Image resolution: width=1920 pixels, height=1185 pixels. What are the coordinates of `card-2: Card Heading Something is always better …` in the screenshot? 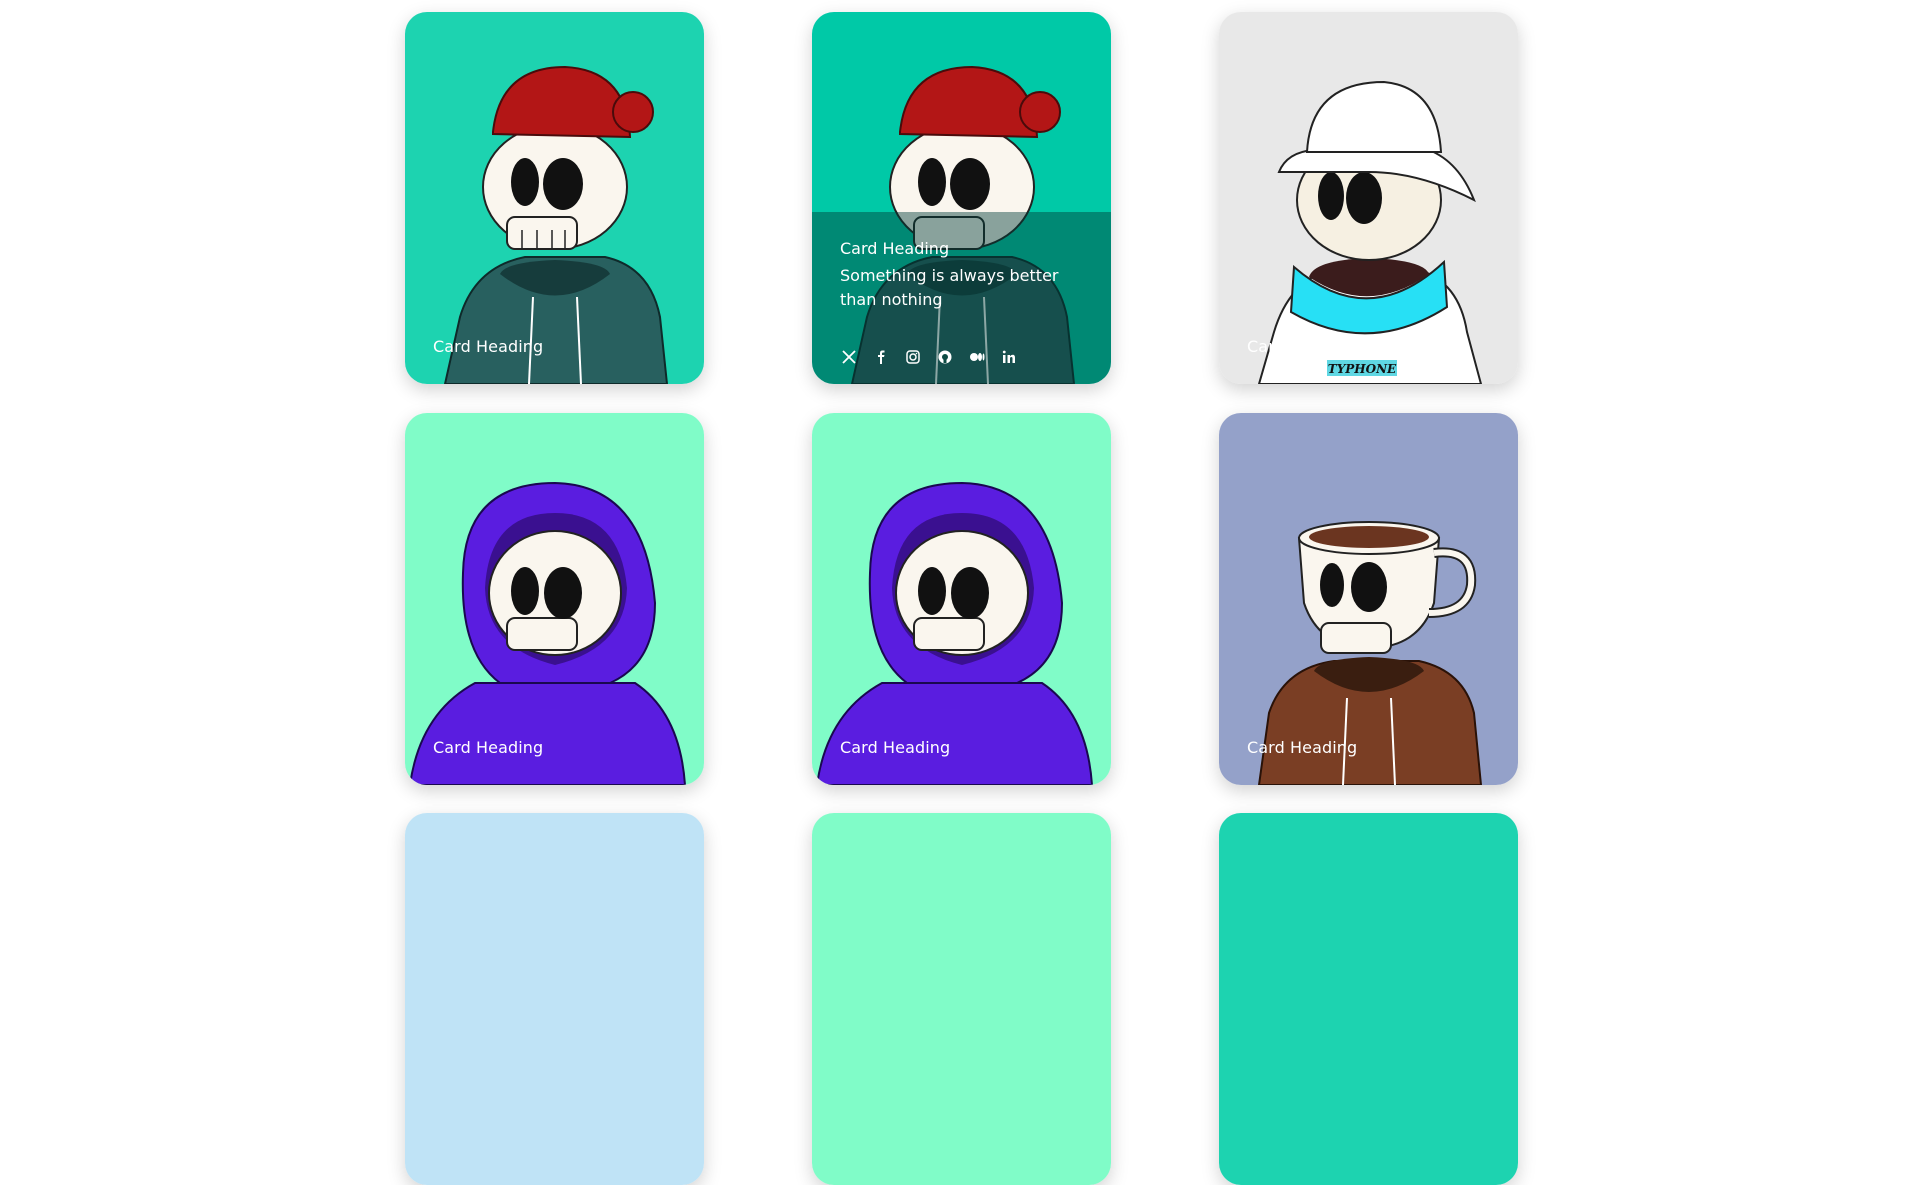 It's located at (961, 198).